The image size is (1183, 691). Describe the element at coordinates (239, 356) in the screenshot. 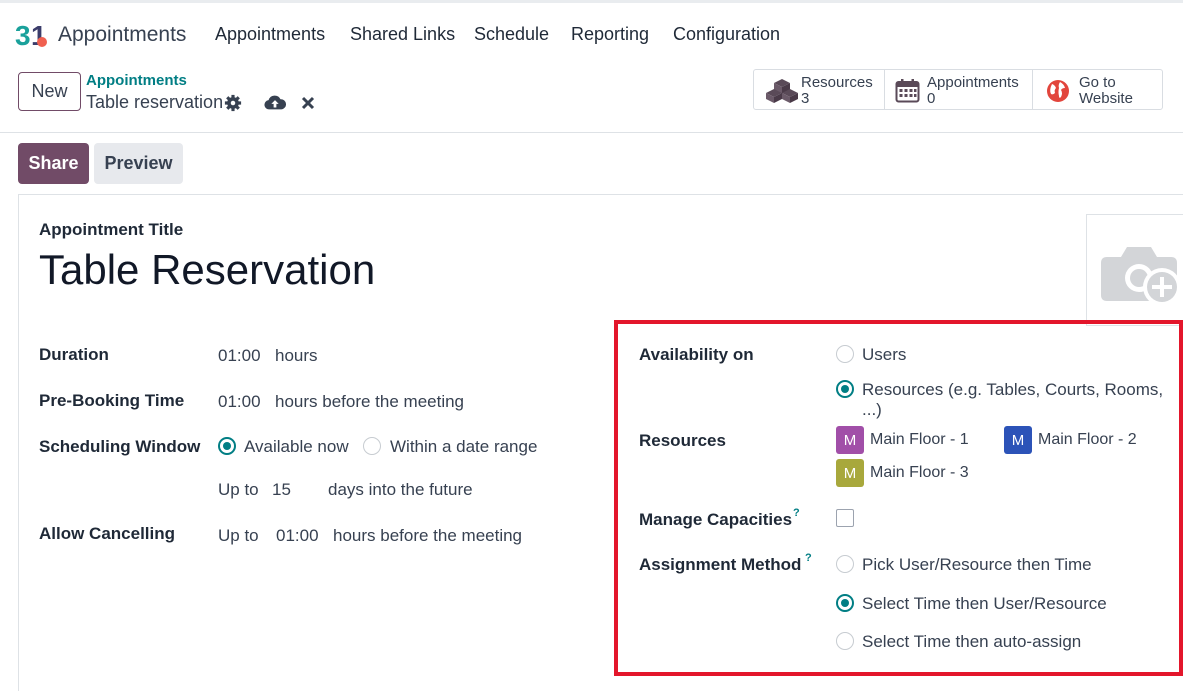

I see `duration-input: 01:00` at that location.